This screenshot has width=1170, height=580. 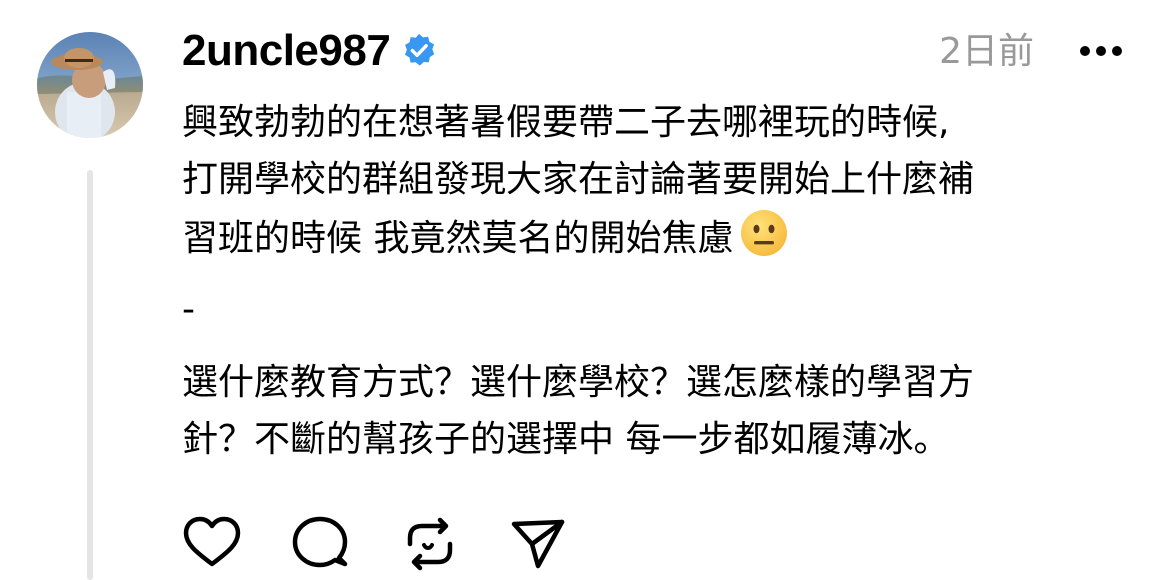 I want to click on body-line: 興致勃勃的在想著暑假要帶二子去哪裡玩的時候,, so click(x=566, y=122).